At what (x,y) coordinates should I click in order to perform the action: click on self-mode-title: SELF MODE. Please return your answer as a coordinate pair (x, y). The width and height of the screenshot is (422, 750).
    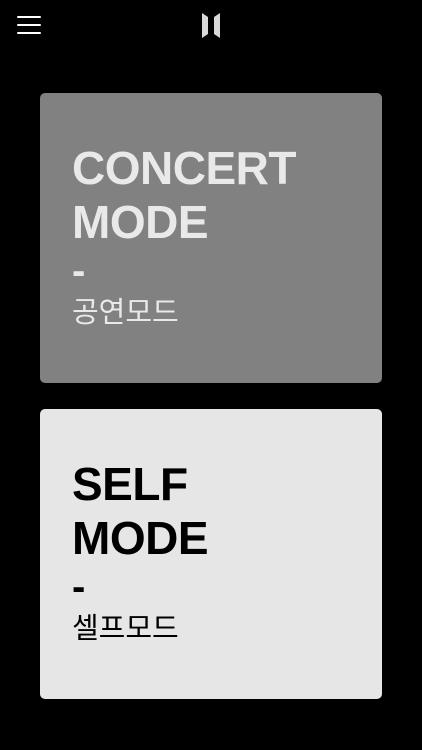
    Looking at the image, I should click on (140, 511).